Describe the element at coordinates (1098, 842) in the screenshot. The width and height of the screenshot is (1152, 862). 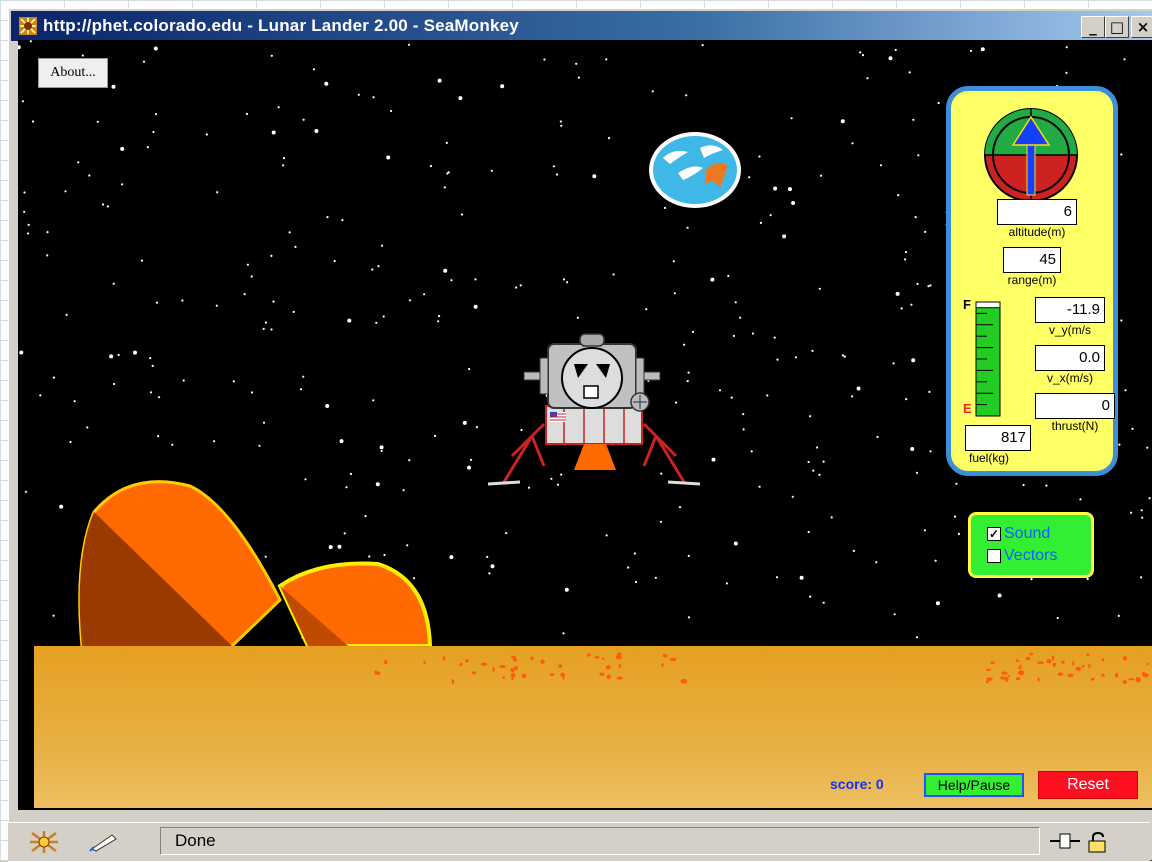
I see `security-lock-icon` at that location.